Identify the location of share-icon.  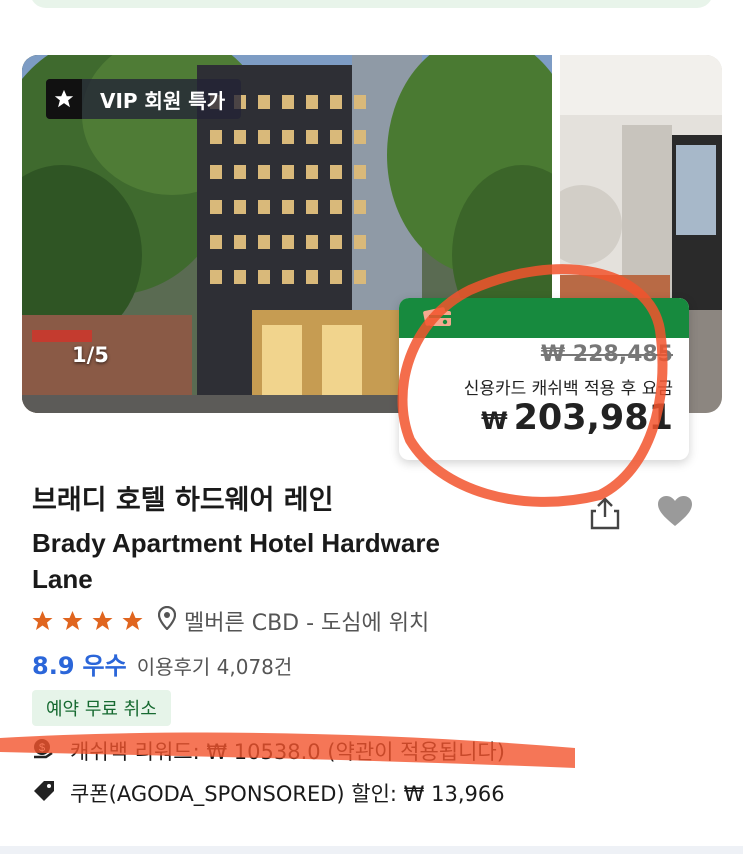
(605, 516).